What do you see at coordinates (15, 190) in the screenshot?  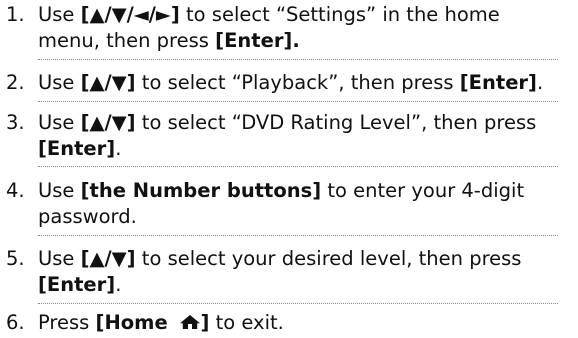 I see `step-4-number: 4.` at bounding box center [15, 190].